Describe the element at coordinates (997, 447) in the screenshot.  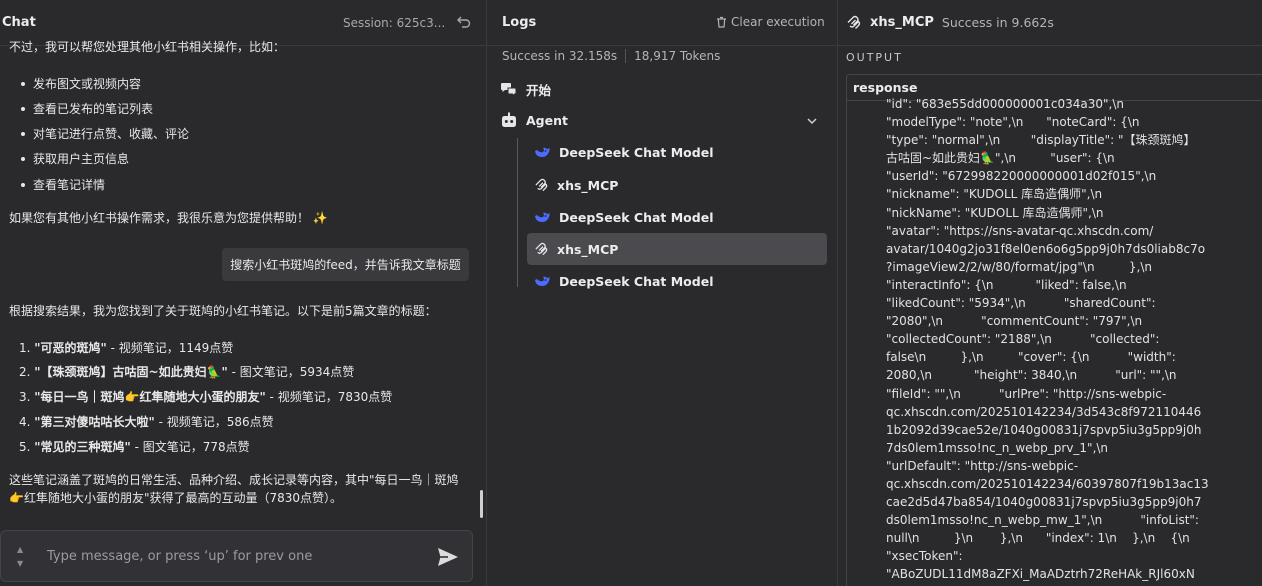
I see `json-line: 7ds0lem1msso!nc_n_webp_prv_1",\n` at that location.